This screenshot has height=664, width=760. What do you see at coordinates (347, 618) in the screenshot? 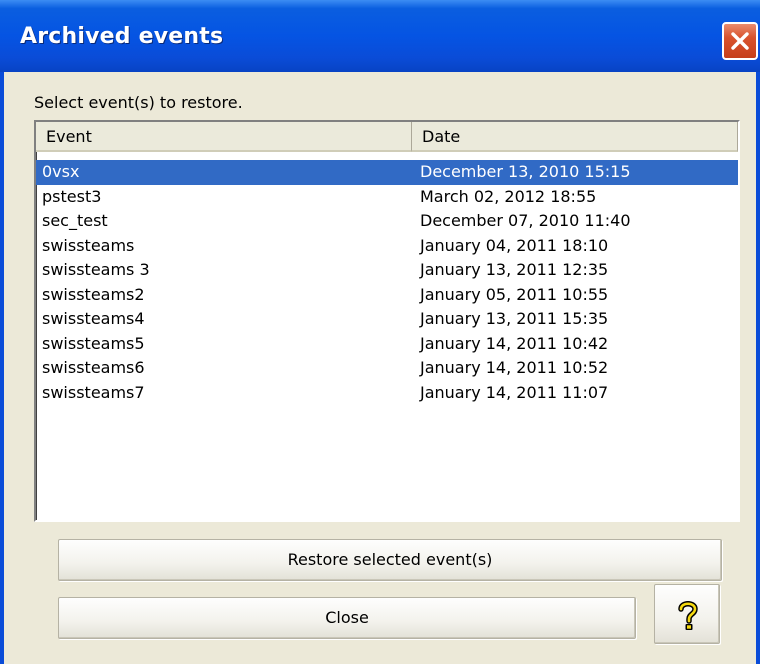
I see `close-button: Close` at bounding box center [347, 618].